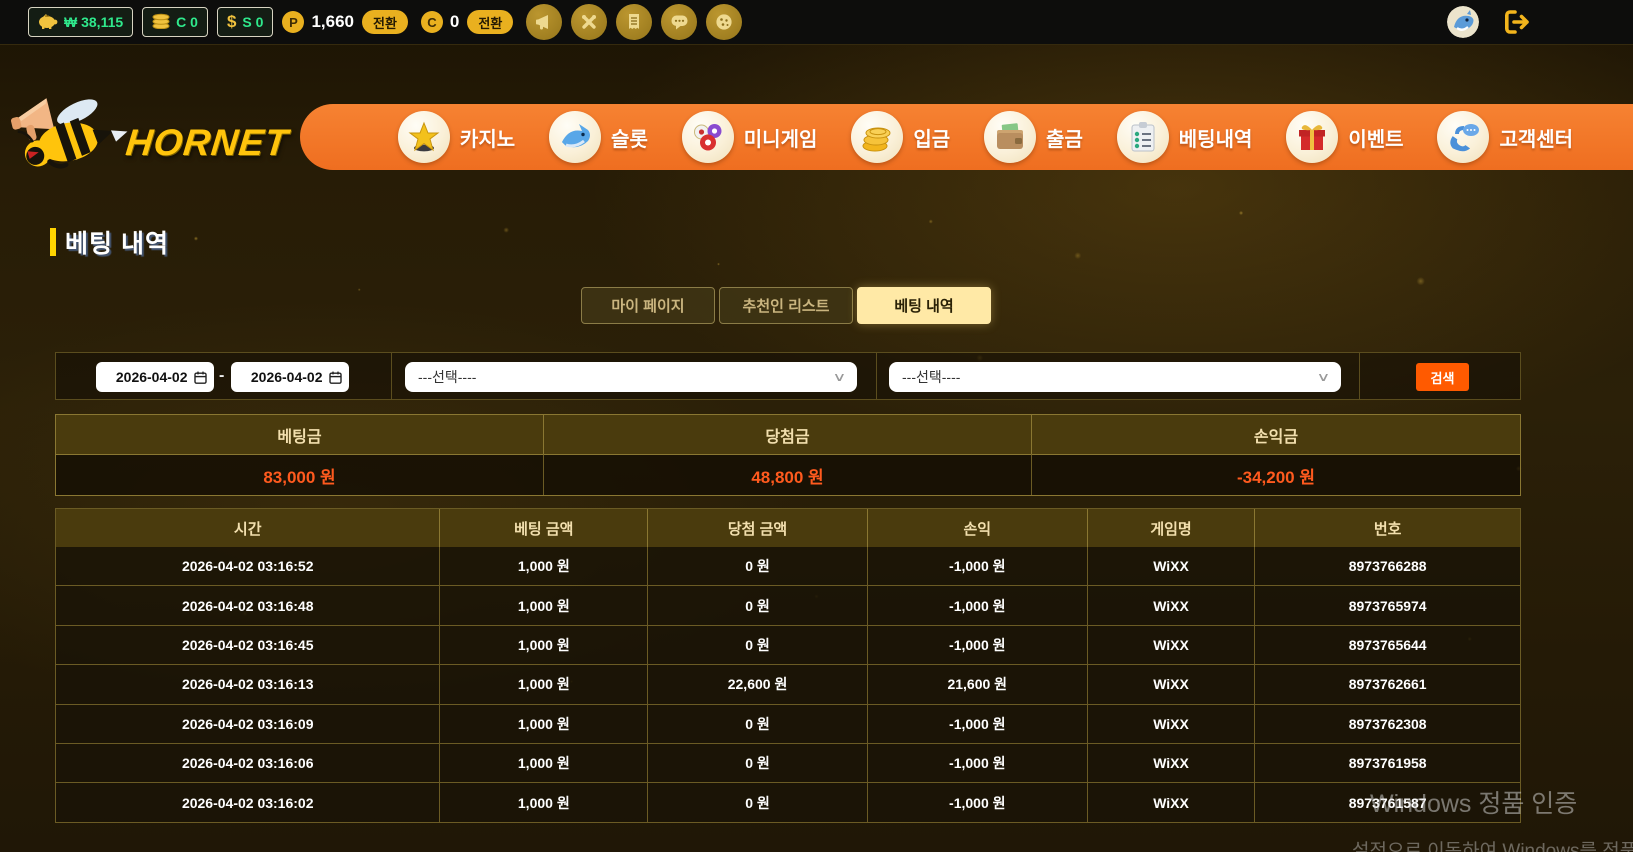 The image size is (1633, 852). What do you see at coordinates (1115, 377) in the screenshot?
I see `type-select: ---선택---- ∨` at bounding box center [1115, 377].